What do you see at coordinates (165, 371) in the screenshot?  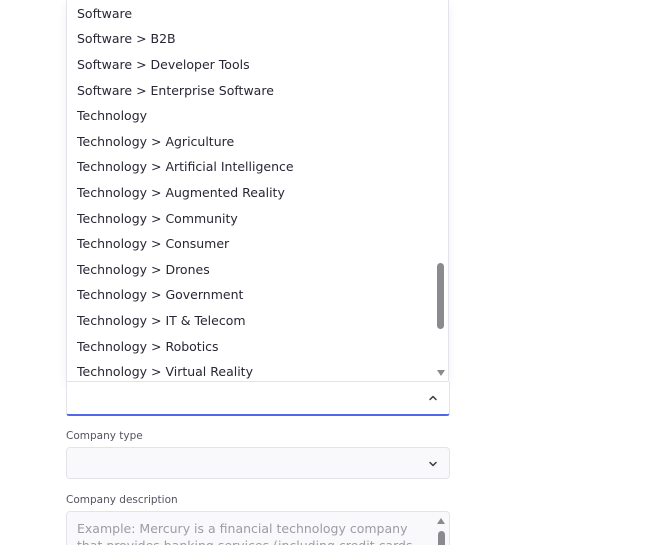 I see `option-technology-virtual-reality: Technology > Virtual Reality` at bounding box center [165, 371].